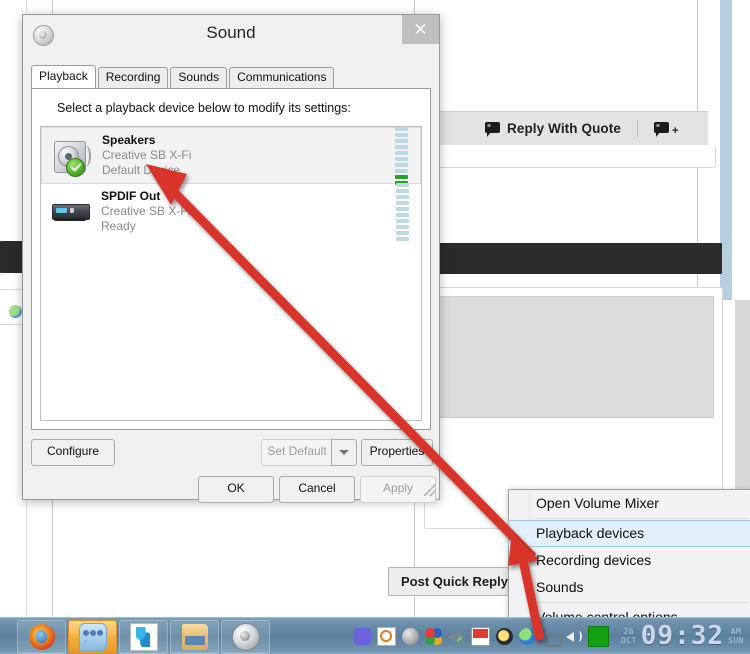 This screenshot has width=750, height=654. I want to click on taskbar-item-paint, so click(143, 637).